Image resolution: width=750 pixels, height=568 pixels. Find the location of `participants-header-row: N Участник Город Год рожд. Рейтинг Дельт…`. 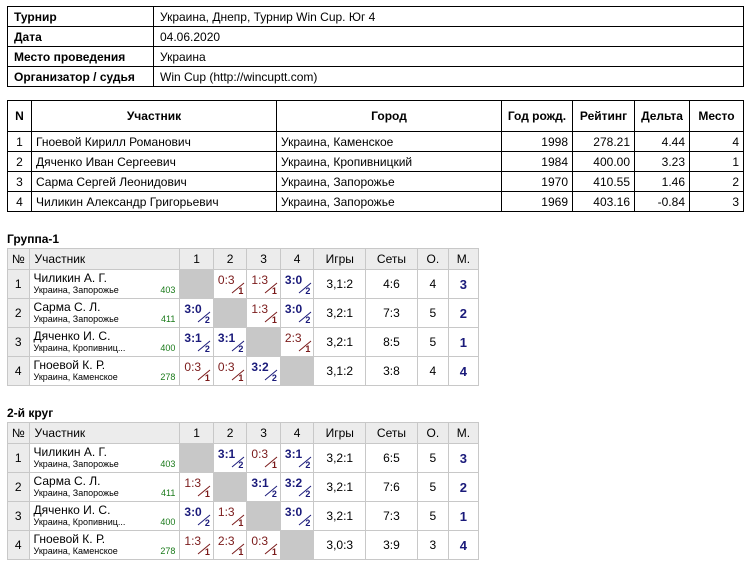

participants-header-row: N Участник Город Год рожд. Рейтинг Дельт… is located at coordinates (375, 116).